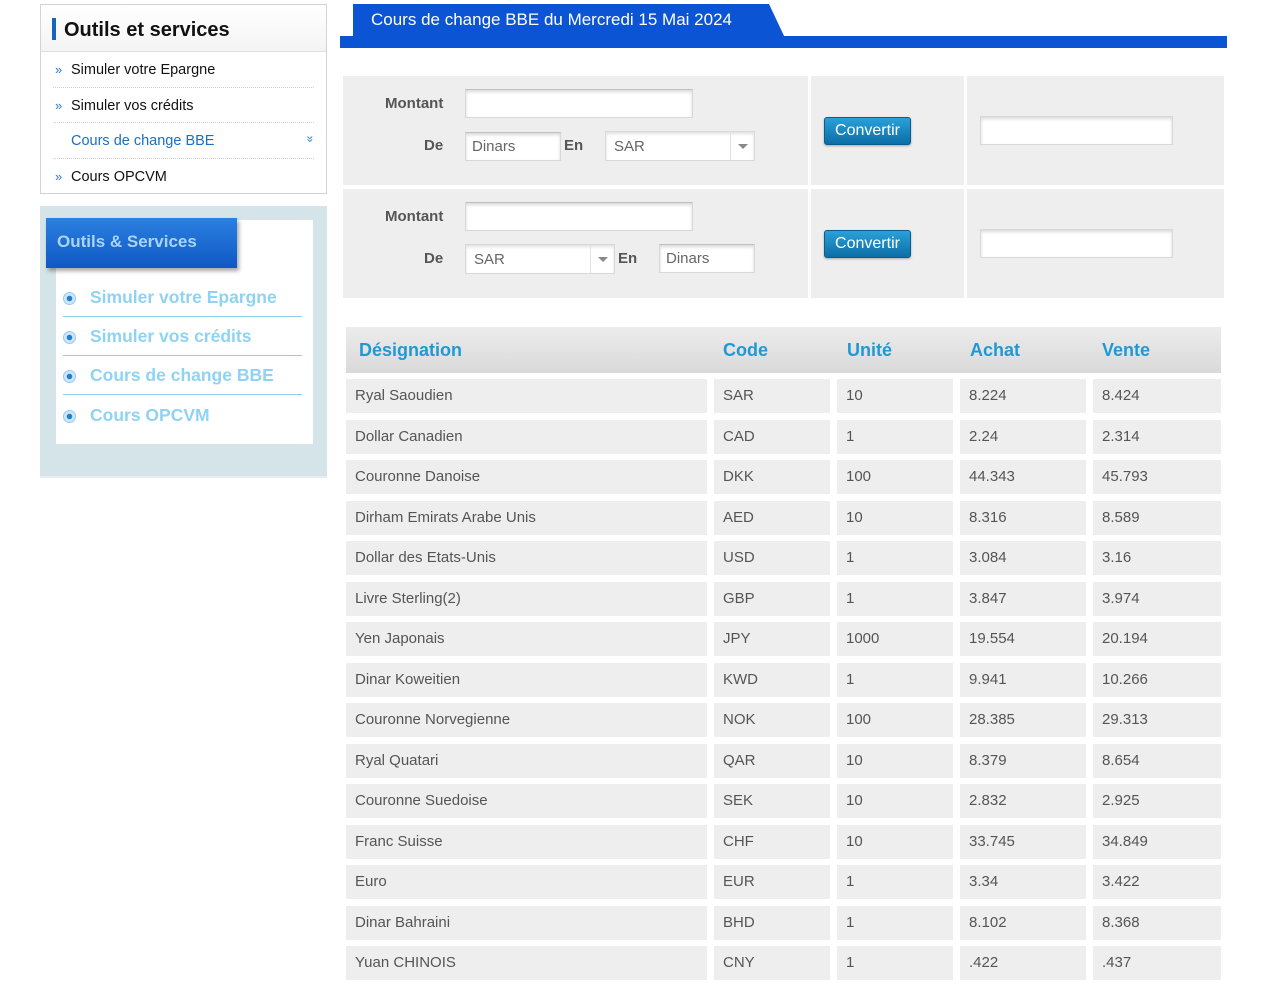  What do you see at coordinates (629, 146) in the screenshot?
I see `converter1-to-value: SAR` at bounding box center [629, 146].